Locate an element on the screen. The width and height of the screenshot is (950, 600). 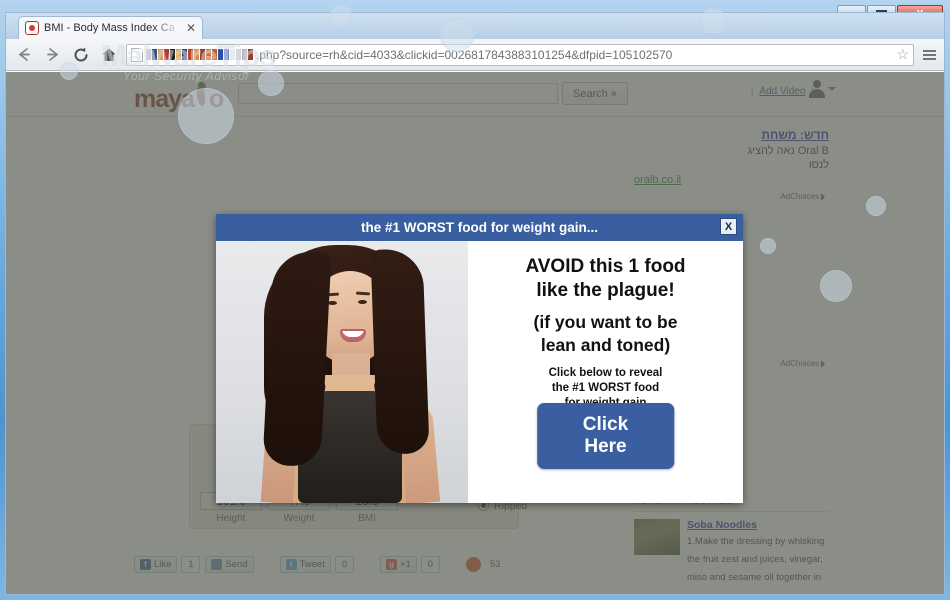
twitter-group: t Tweet 0 is located at coordinates (316, 564).